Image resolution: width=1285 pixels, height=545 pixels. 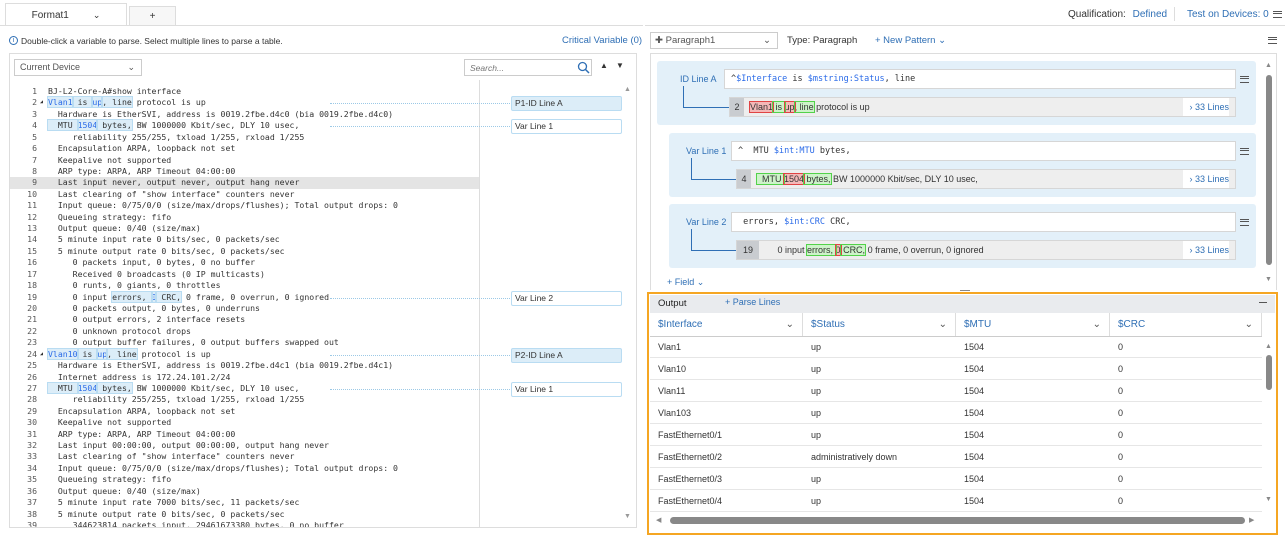 I want to click on code-line: 29 Encapsulation ARPA, loopback not set, so click(x=244, y=411).